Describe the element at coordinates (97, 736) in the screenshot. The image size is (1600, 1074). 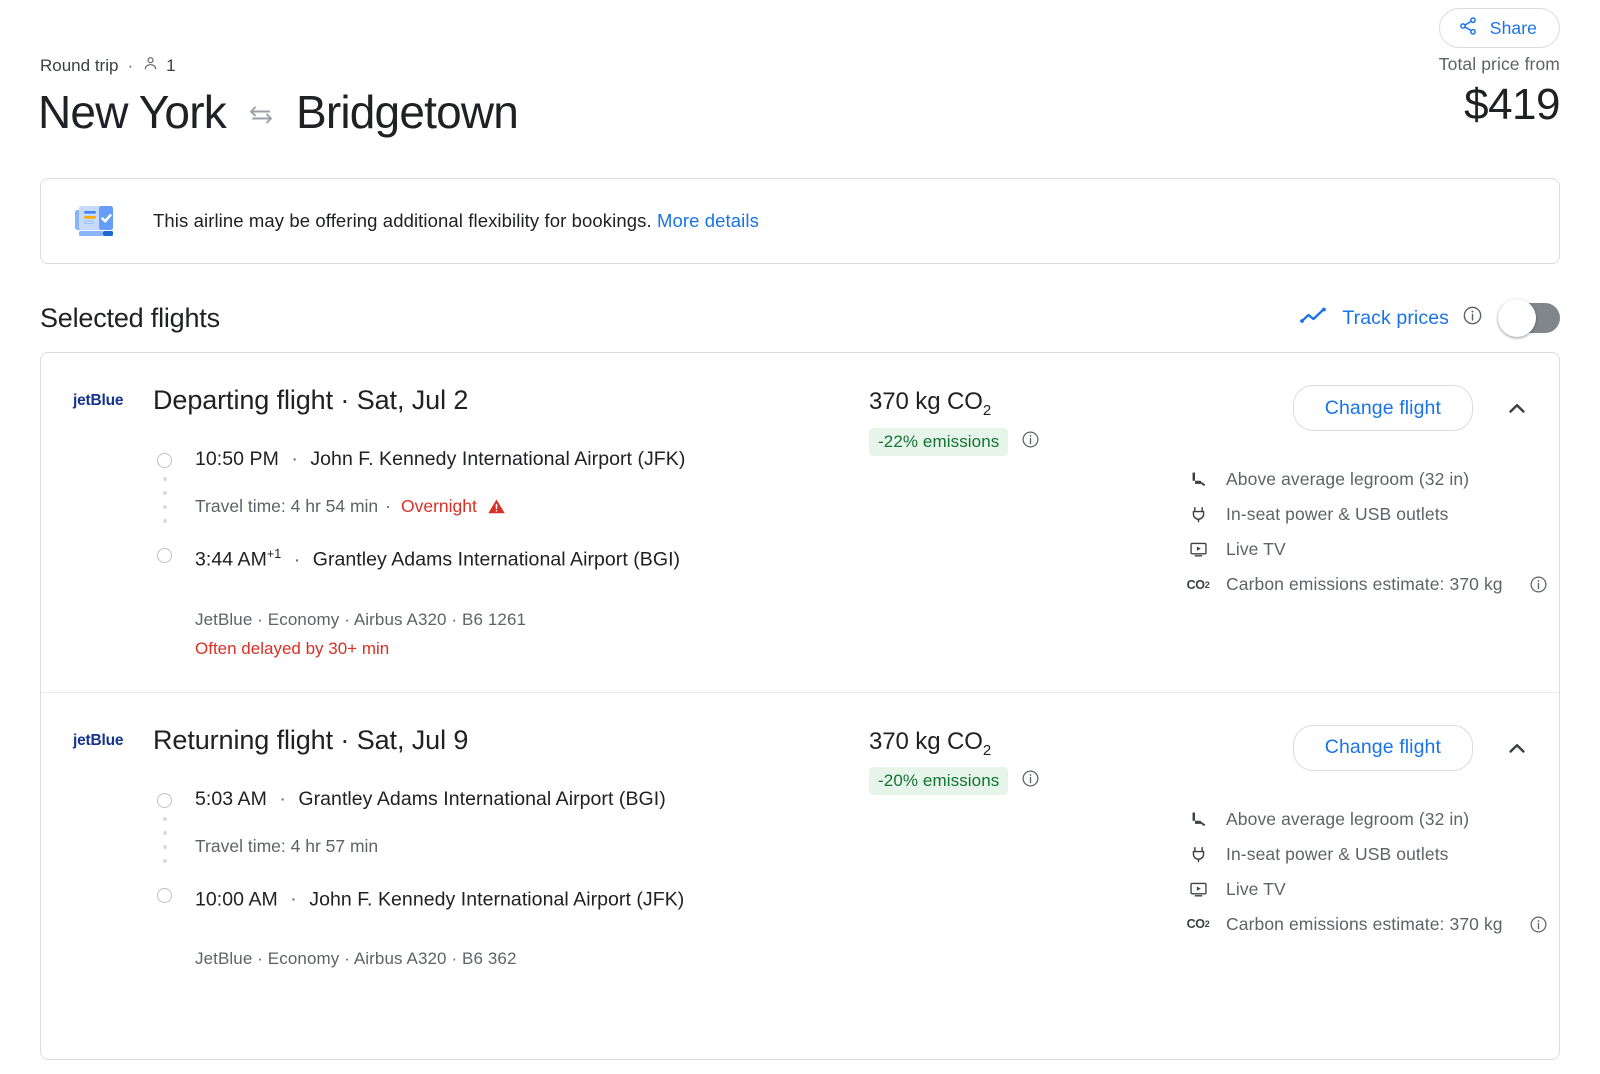
I see `airline-logo: jetBlue` at that location.